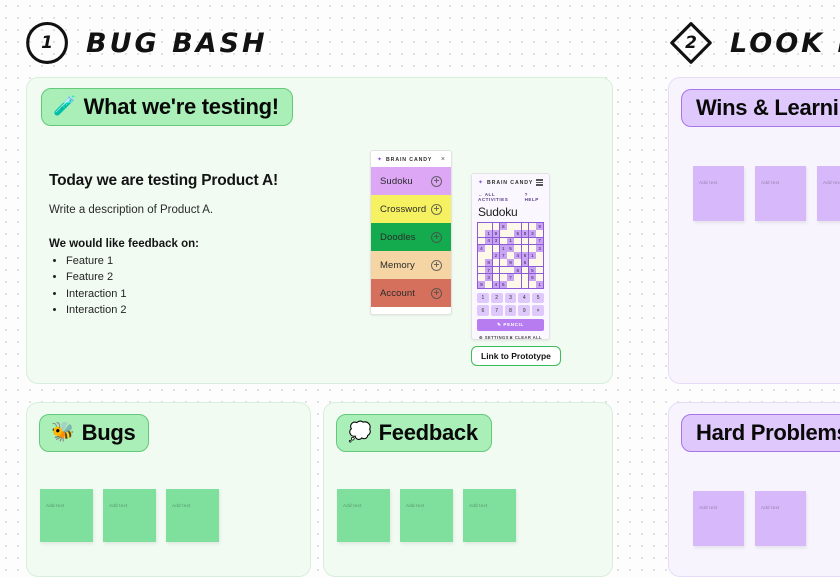 The height and width of the screenshot is (577, 840). What do you see at coordinates (199, 210) in the screenshot?
I see `testing-description: Write a description of Product A.` at bounding box center [199, 210].